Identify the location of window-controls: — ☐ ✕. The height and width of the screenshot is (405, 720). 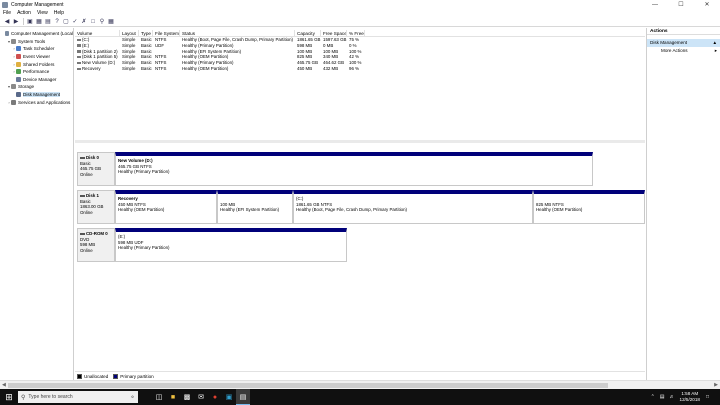
(681, 4).